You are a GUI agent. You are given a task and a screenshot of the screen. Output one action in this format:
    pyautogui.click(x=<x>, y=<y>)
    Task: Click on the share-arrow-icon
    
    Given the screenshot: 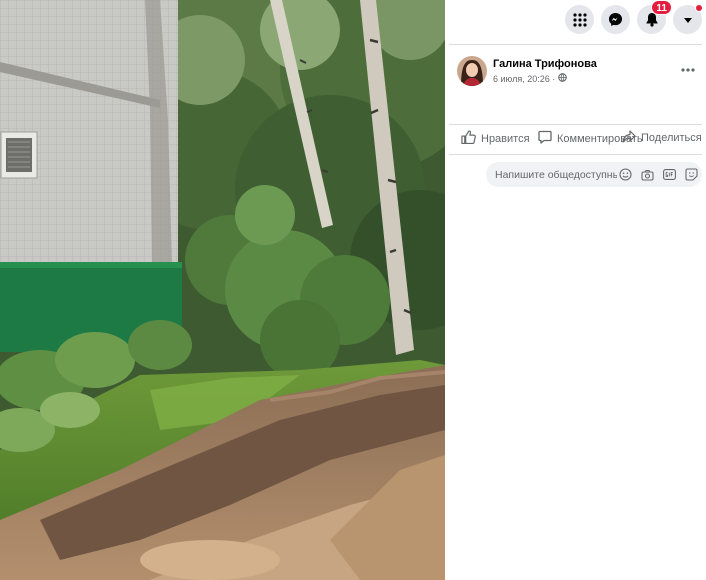 What is the action you would take?
    pyautogui.click(x=629, y=138)
    